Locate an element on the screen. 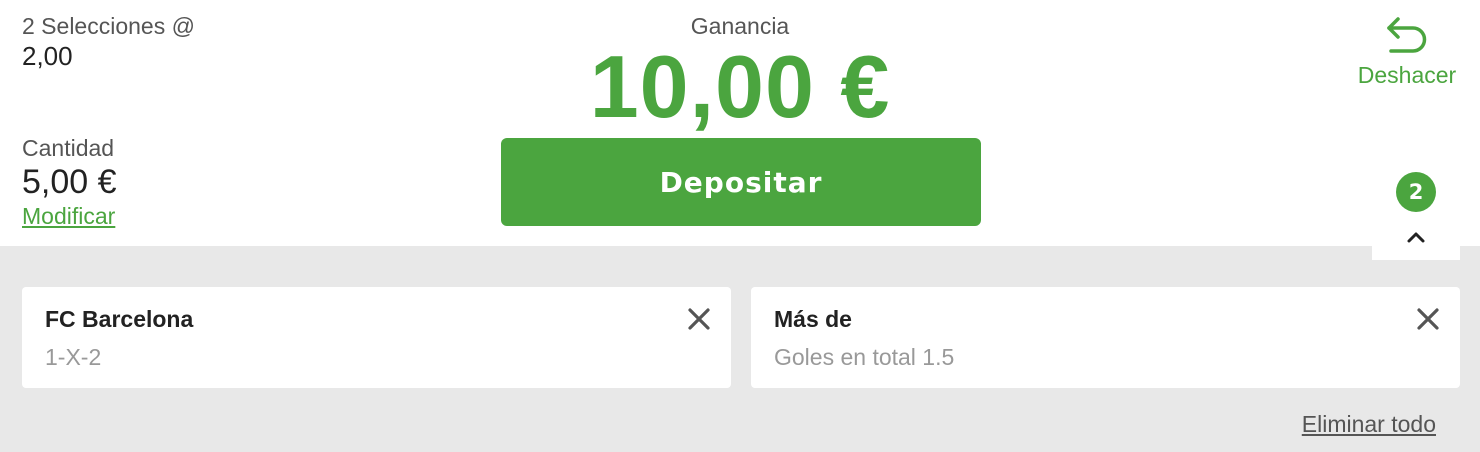  selection-title: FC Barcelona is located at coordinates (119, 319).